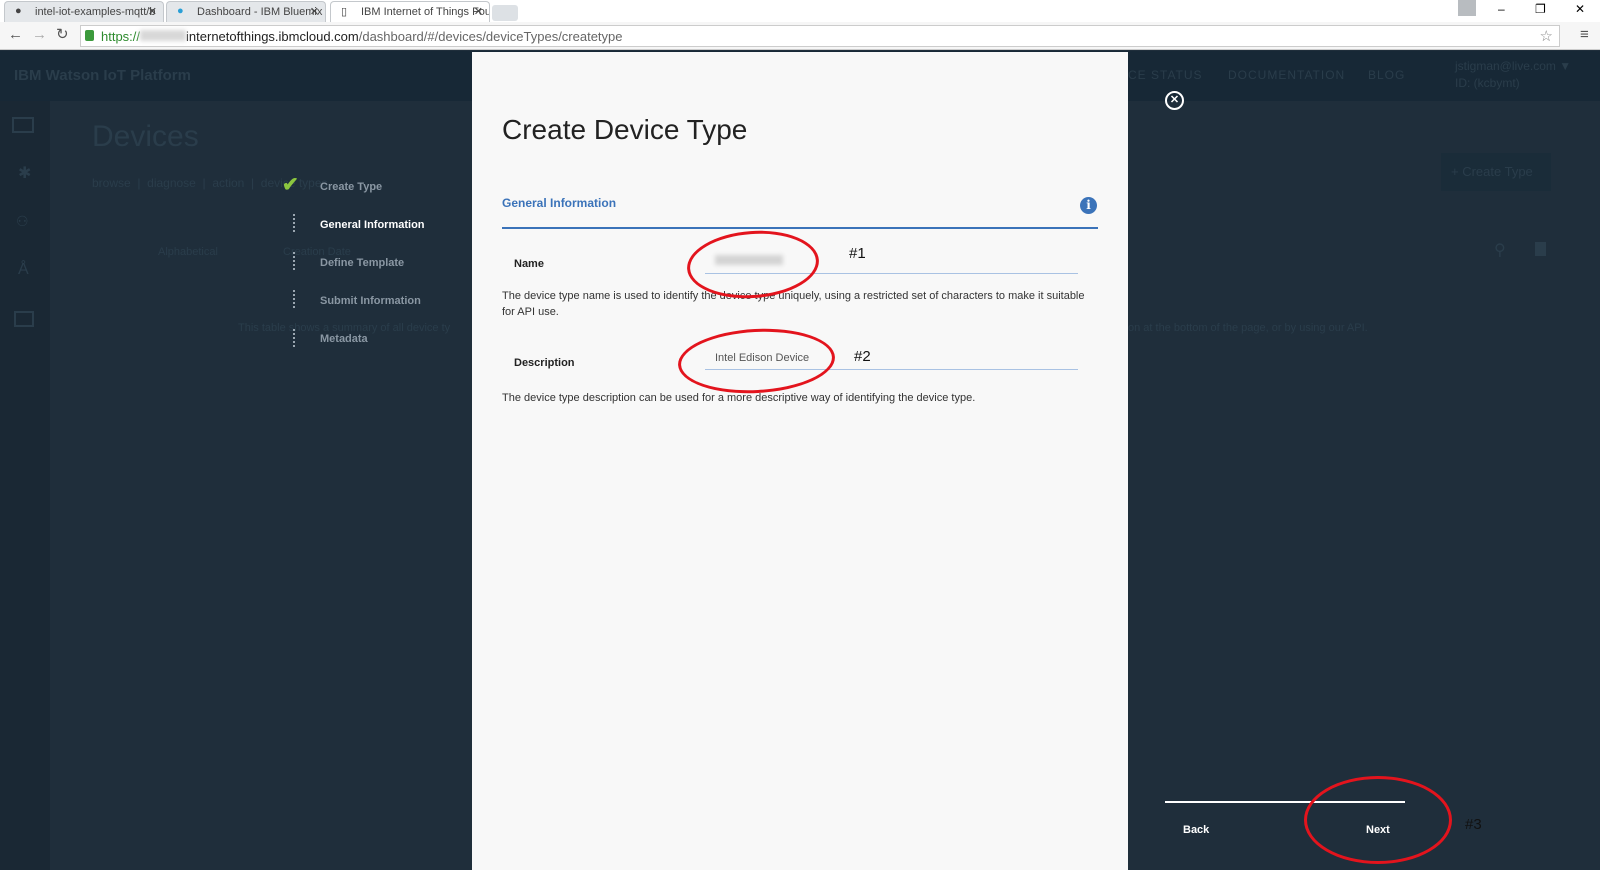 The image size is (1600, 870). What do you see at coordinates (102, 75) in the screenshot?
I see `app-title: IBM Watson IoT Platform` at bounding box center [102, 75].